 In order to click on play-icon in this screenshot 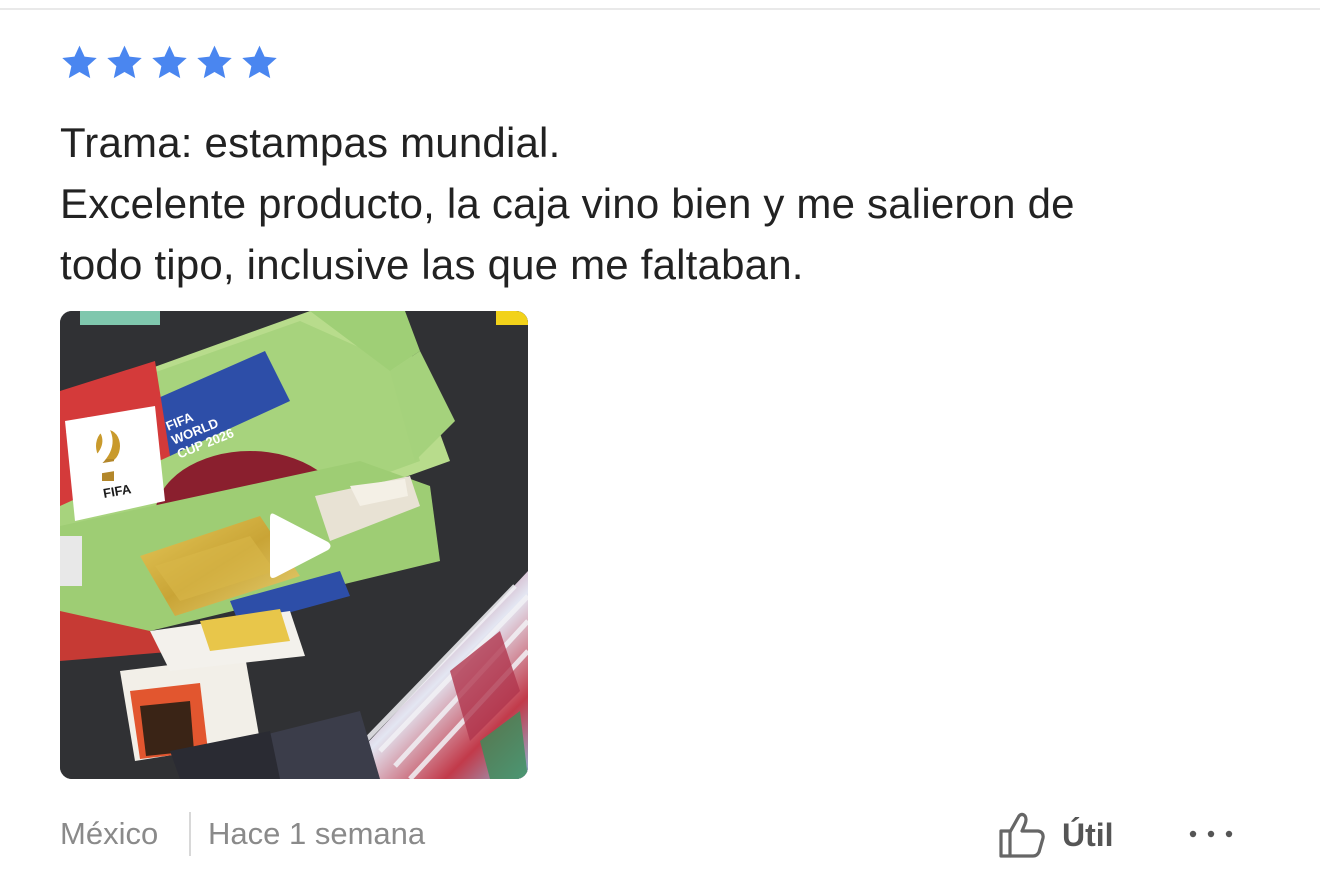, I will do `click(299, 546)`.